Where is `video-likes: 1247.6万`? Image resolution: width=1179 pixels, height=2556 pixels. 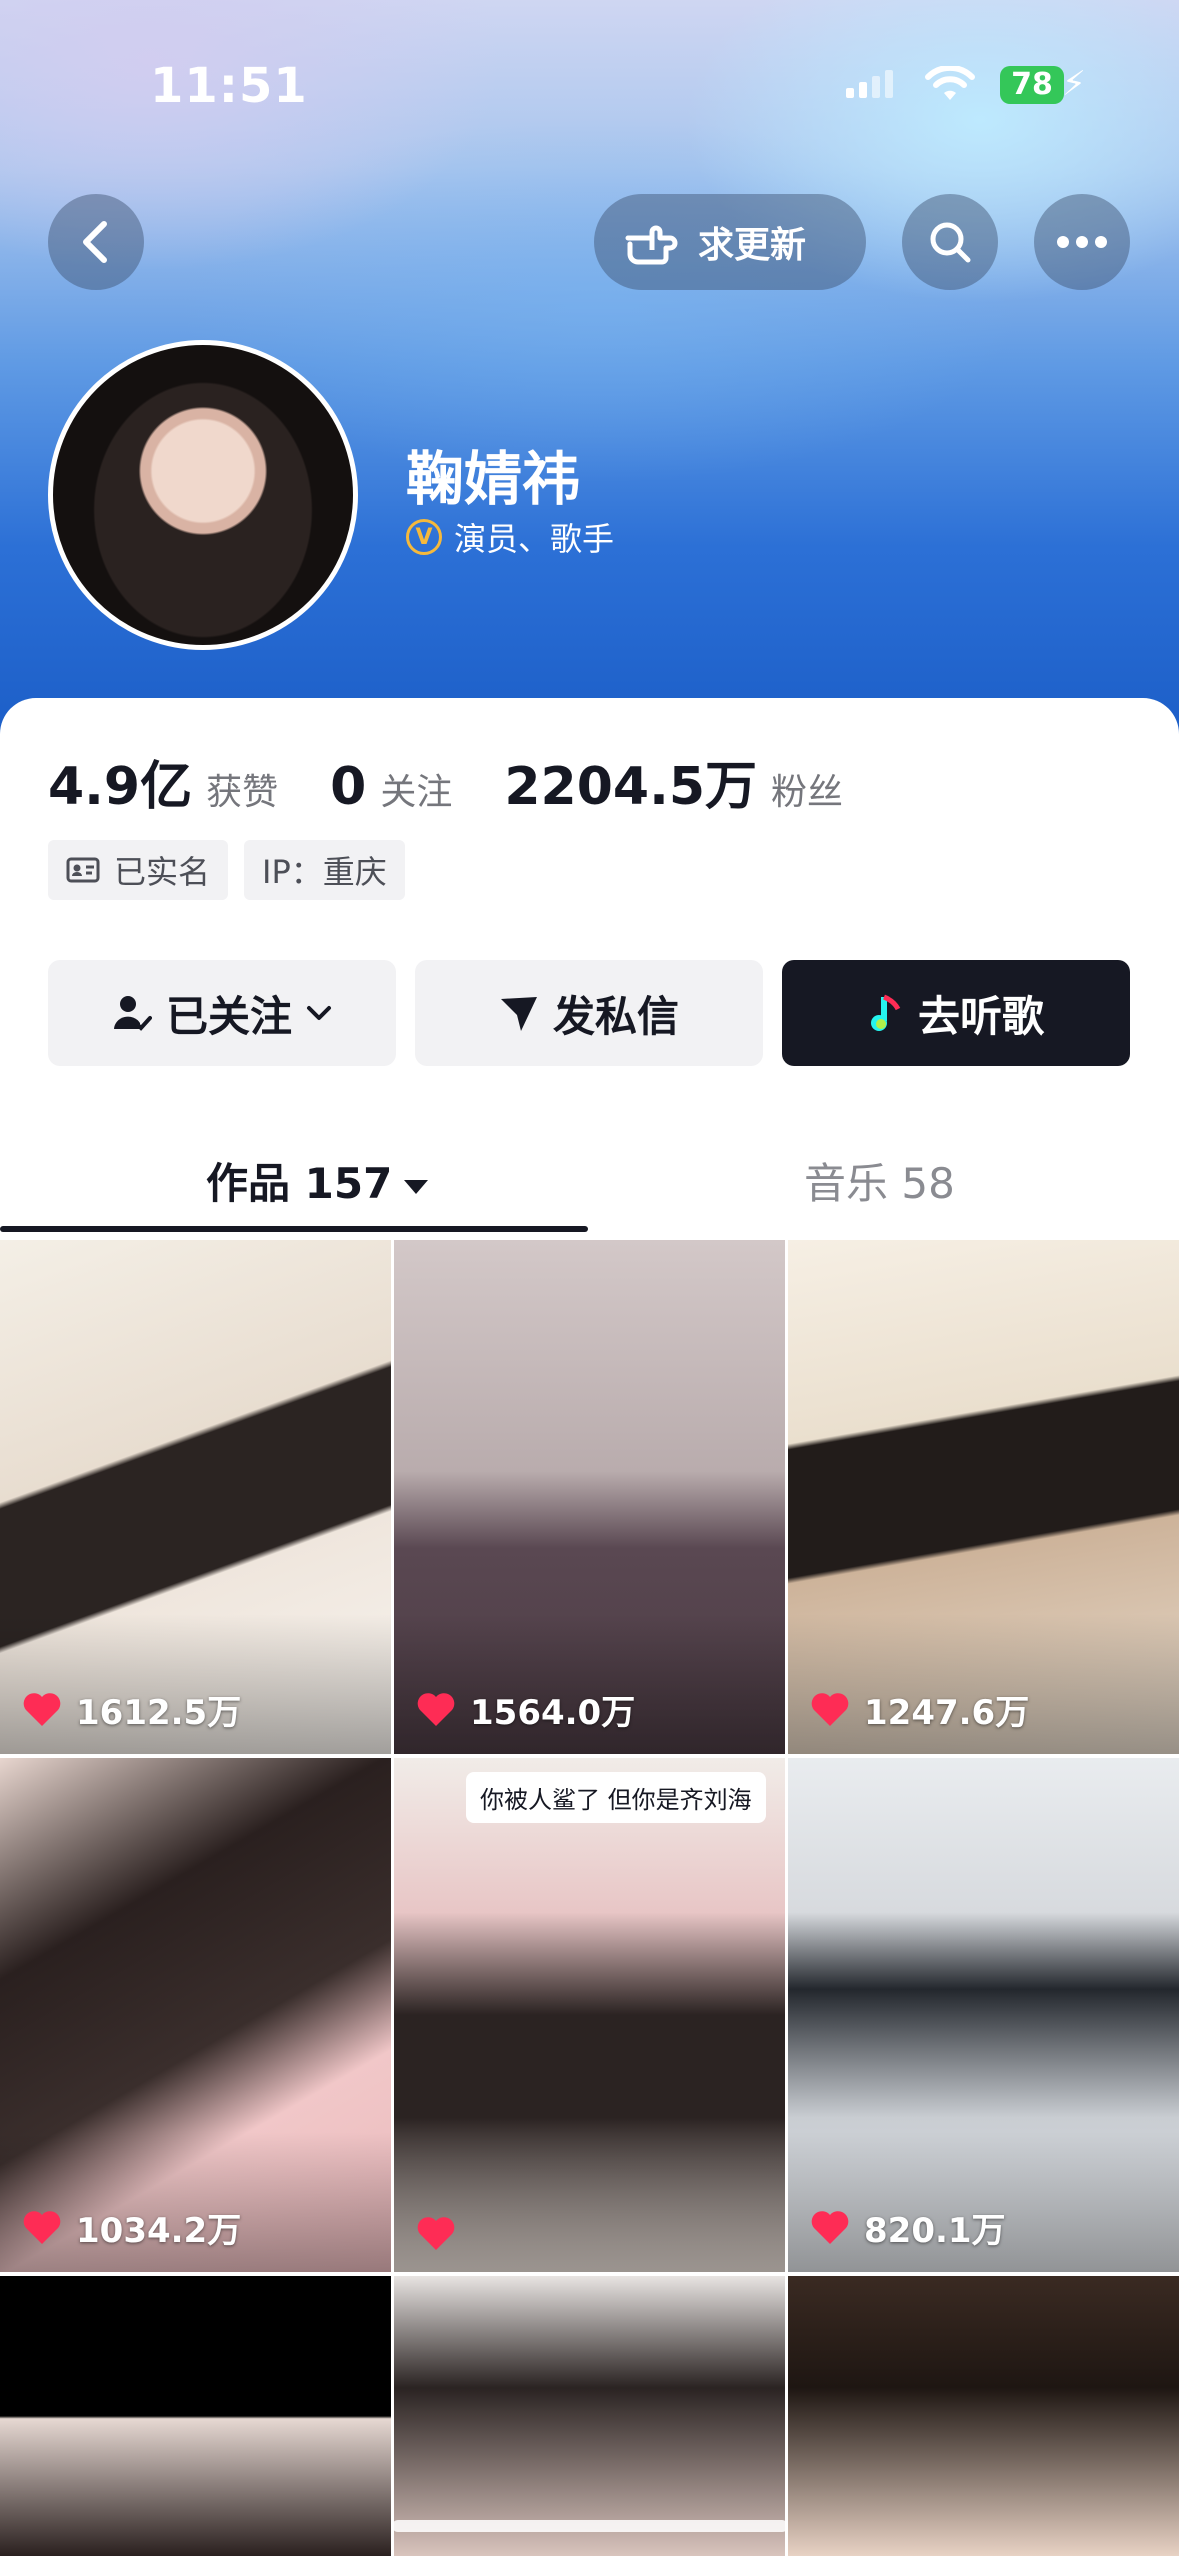
video-likes: 1247.6万 is located at coordinates (919, 1709).